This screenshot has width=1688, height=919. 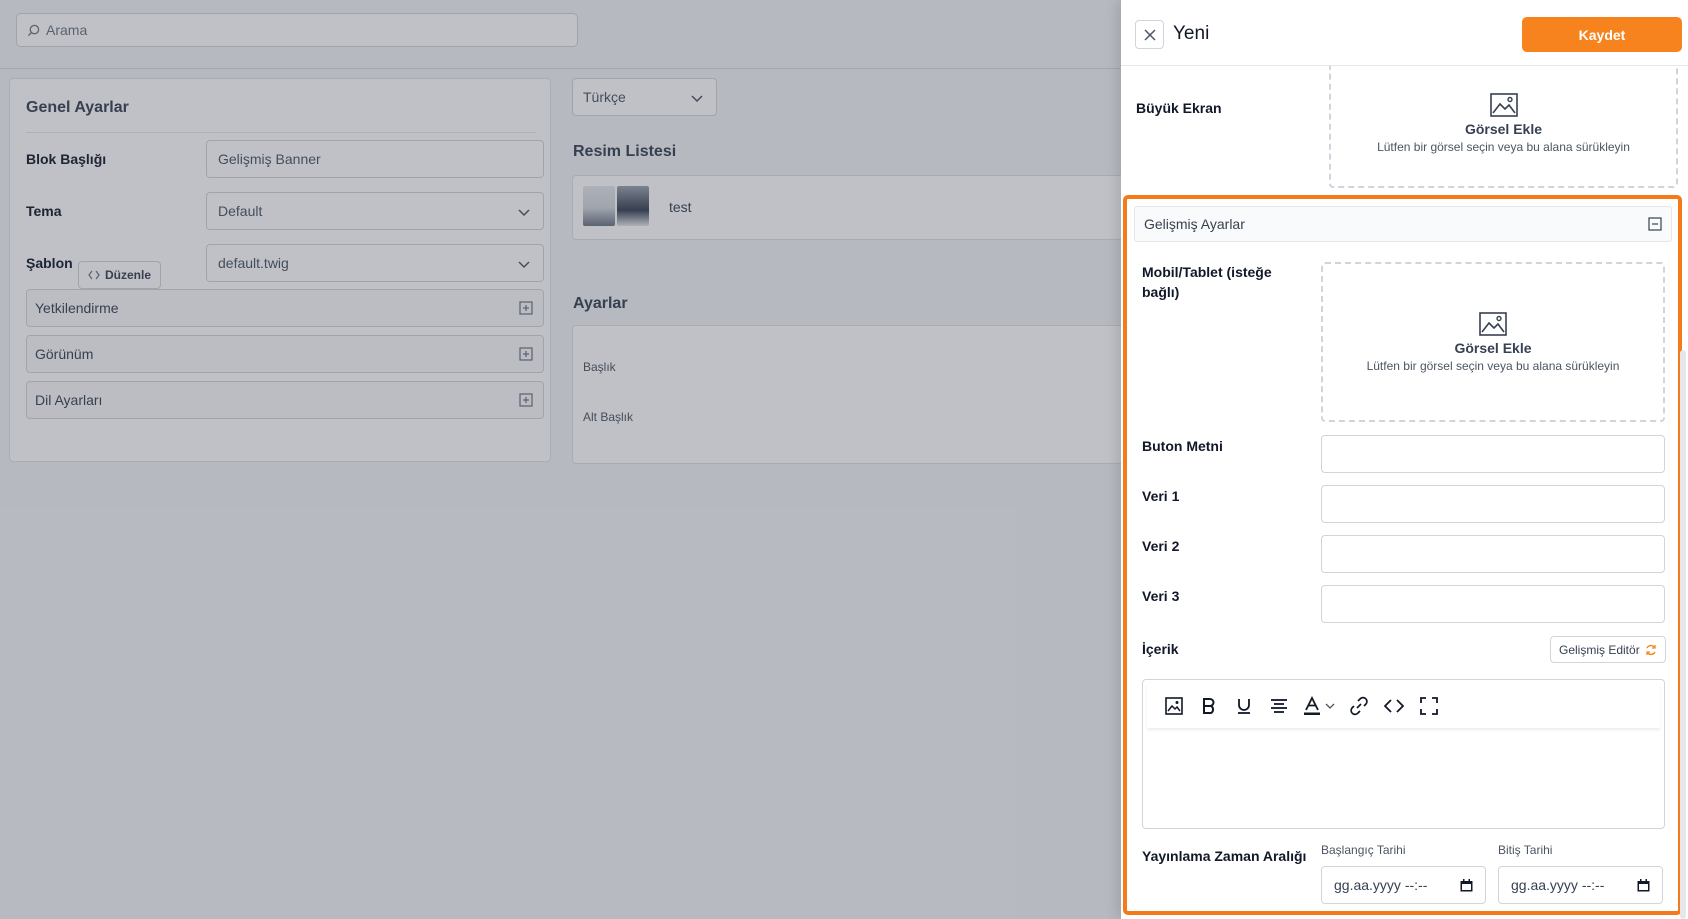 I want to click on text-color-icon, so click(x=1318, y=706).